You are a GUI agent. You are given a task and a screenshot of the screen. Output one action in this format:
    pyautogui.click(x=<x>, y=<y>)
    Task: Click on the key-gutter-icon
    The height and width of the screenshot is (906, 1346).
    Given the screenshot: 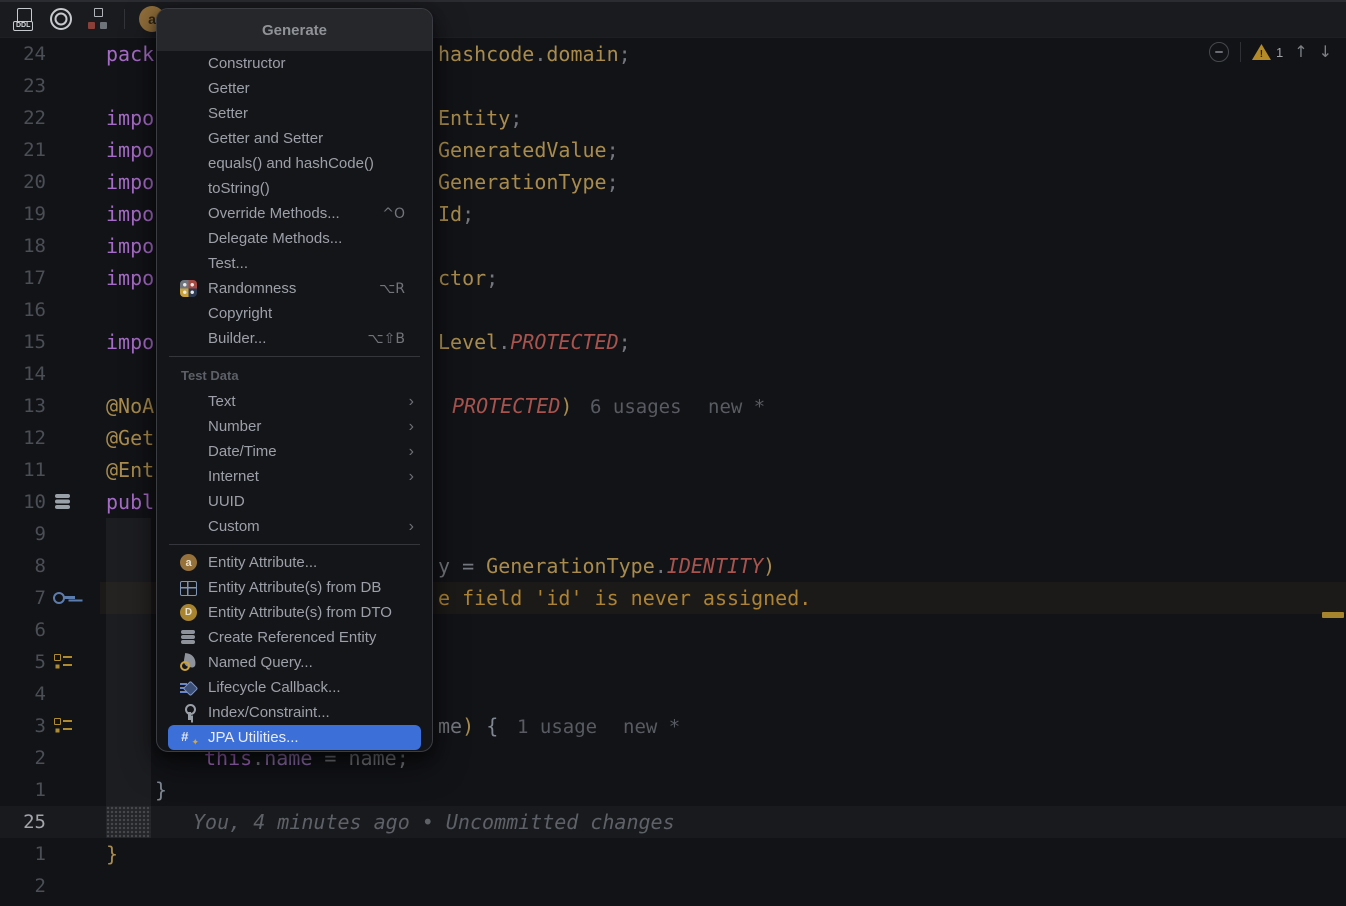 What is the action you would take?
    pyautogui.click(x=64, y=598)
    